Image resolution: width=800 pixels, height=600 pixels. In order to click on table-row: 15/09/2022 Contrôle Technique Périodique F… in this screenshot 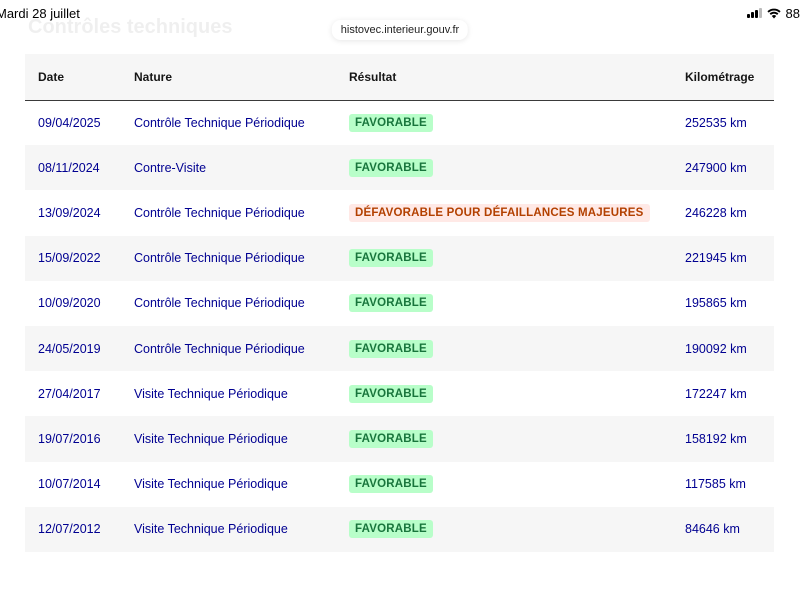, I will do `click(399, 258)`.